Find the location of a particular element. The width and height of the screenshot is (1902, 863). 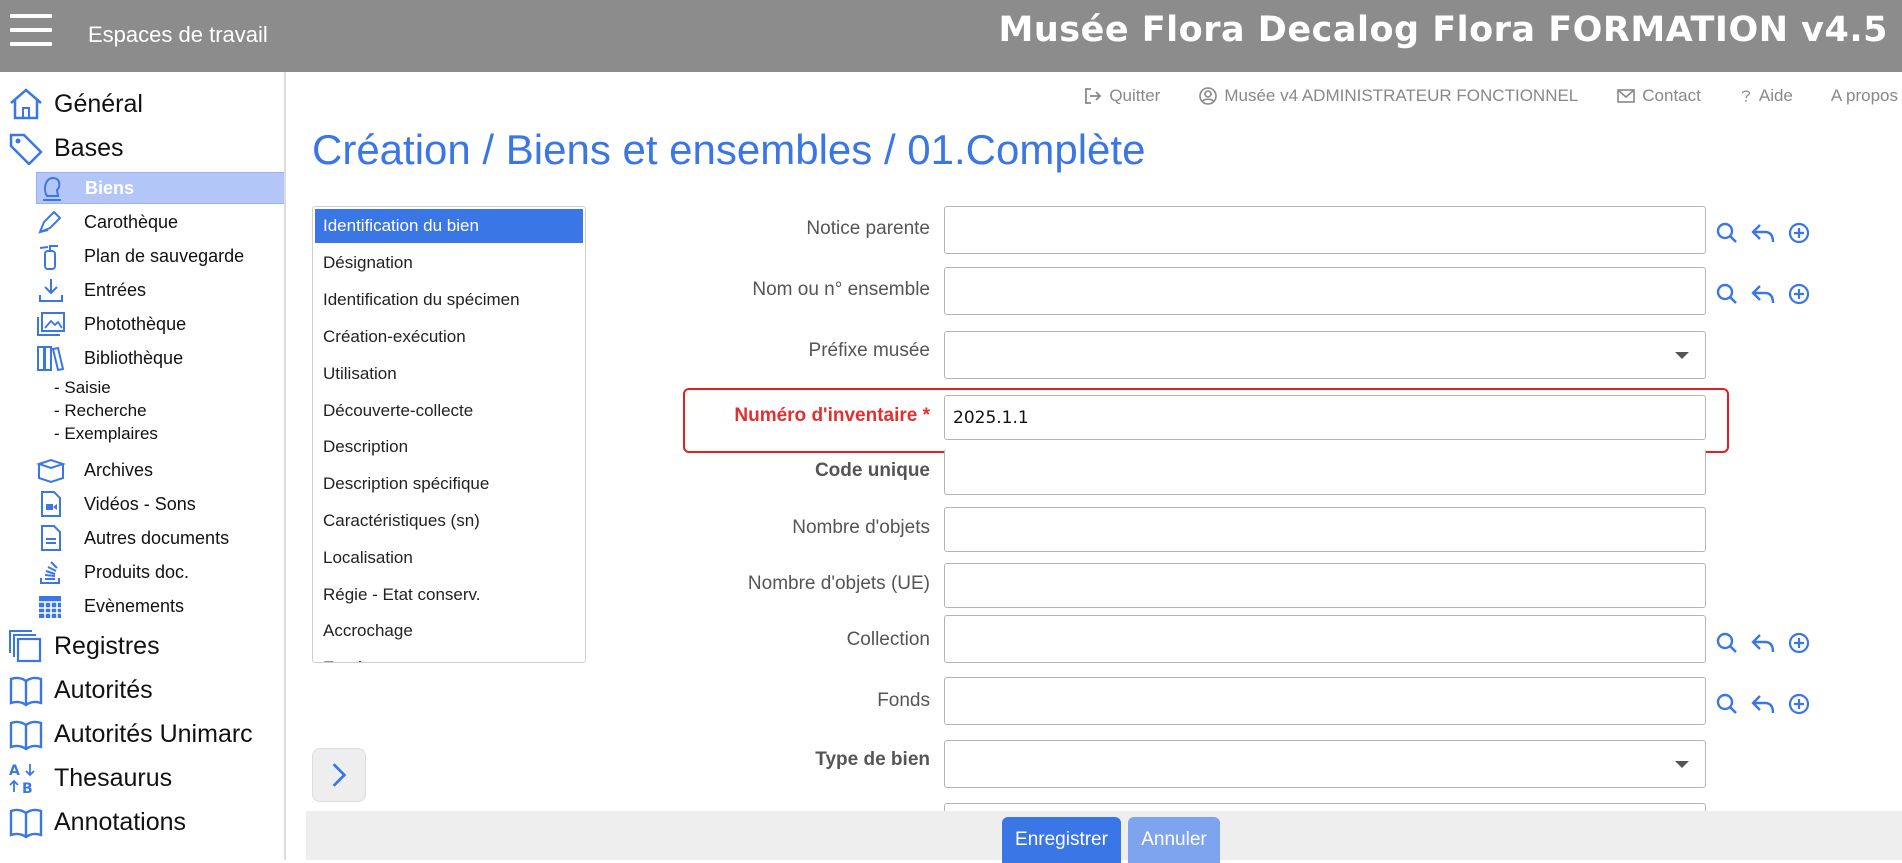

user-link: Musée v4 ADMINISTRATEUR FONCTIONNEL is located at coordinates (1388, 96).